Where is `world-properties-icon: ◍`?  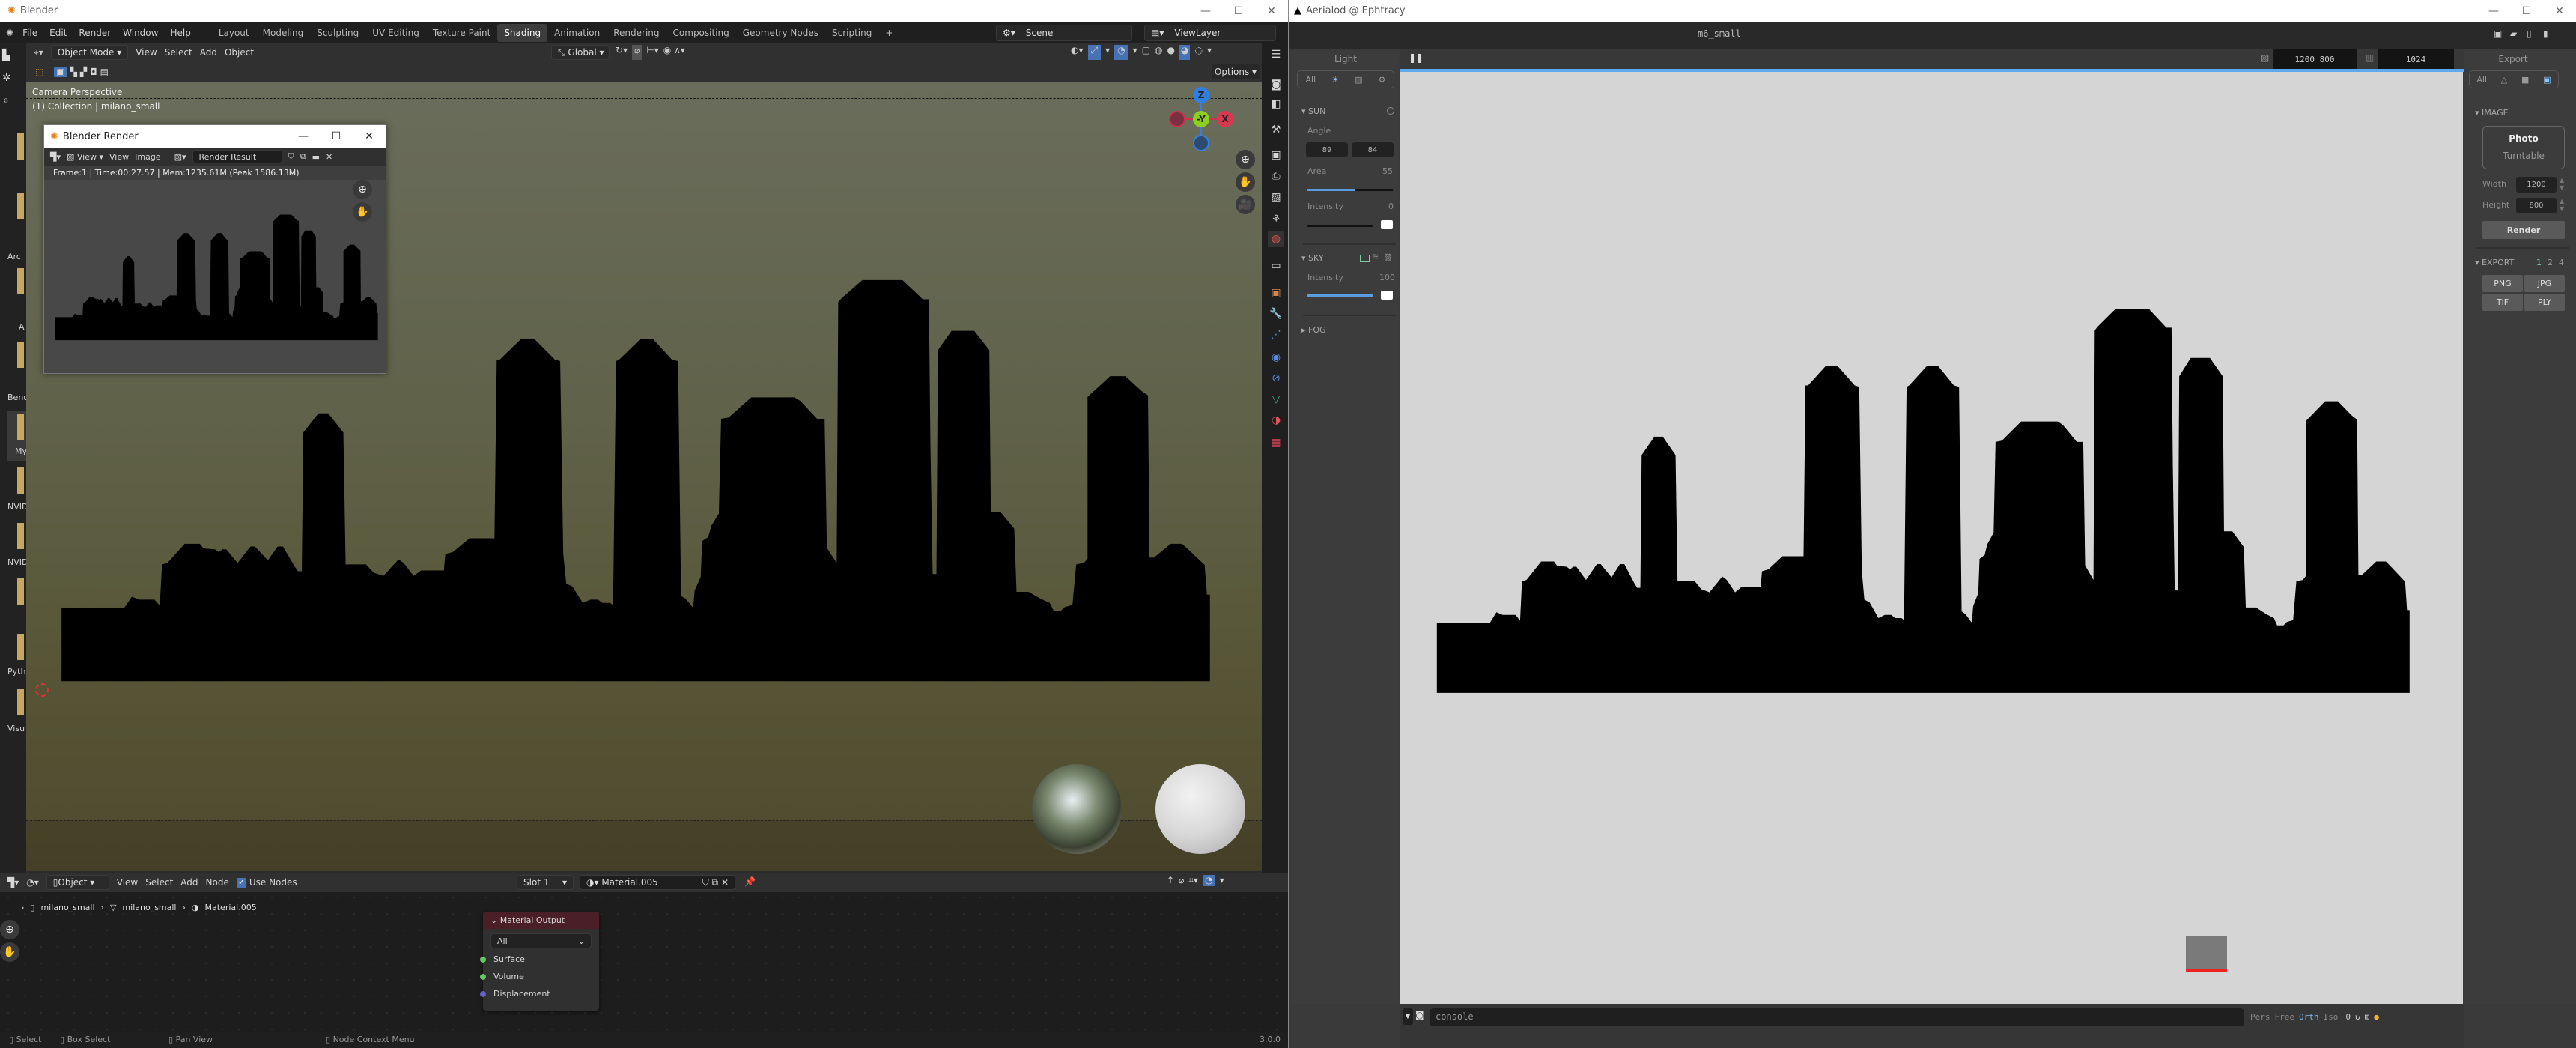 world-properties-icon: ◍ is located at coordinates (1276, 239).